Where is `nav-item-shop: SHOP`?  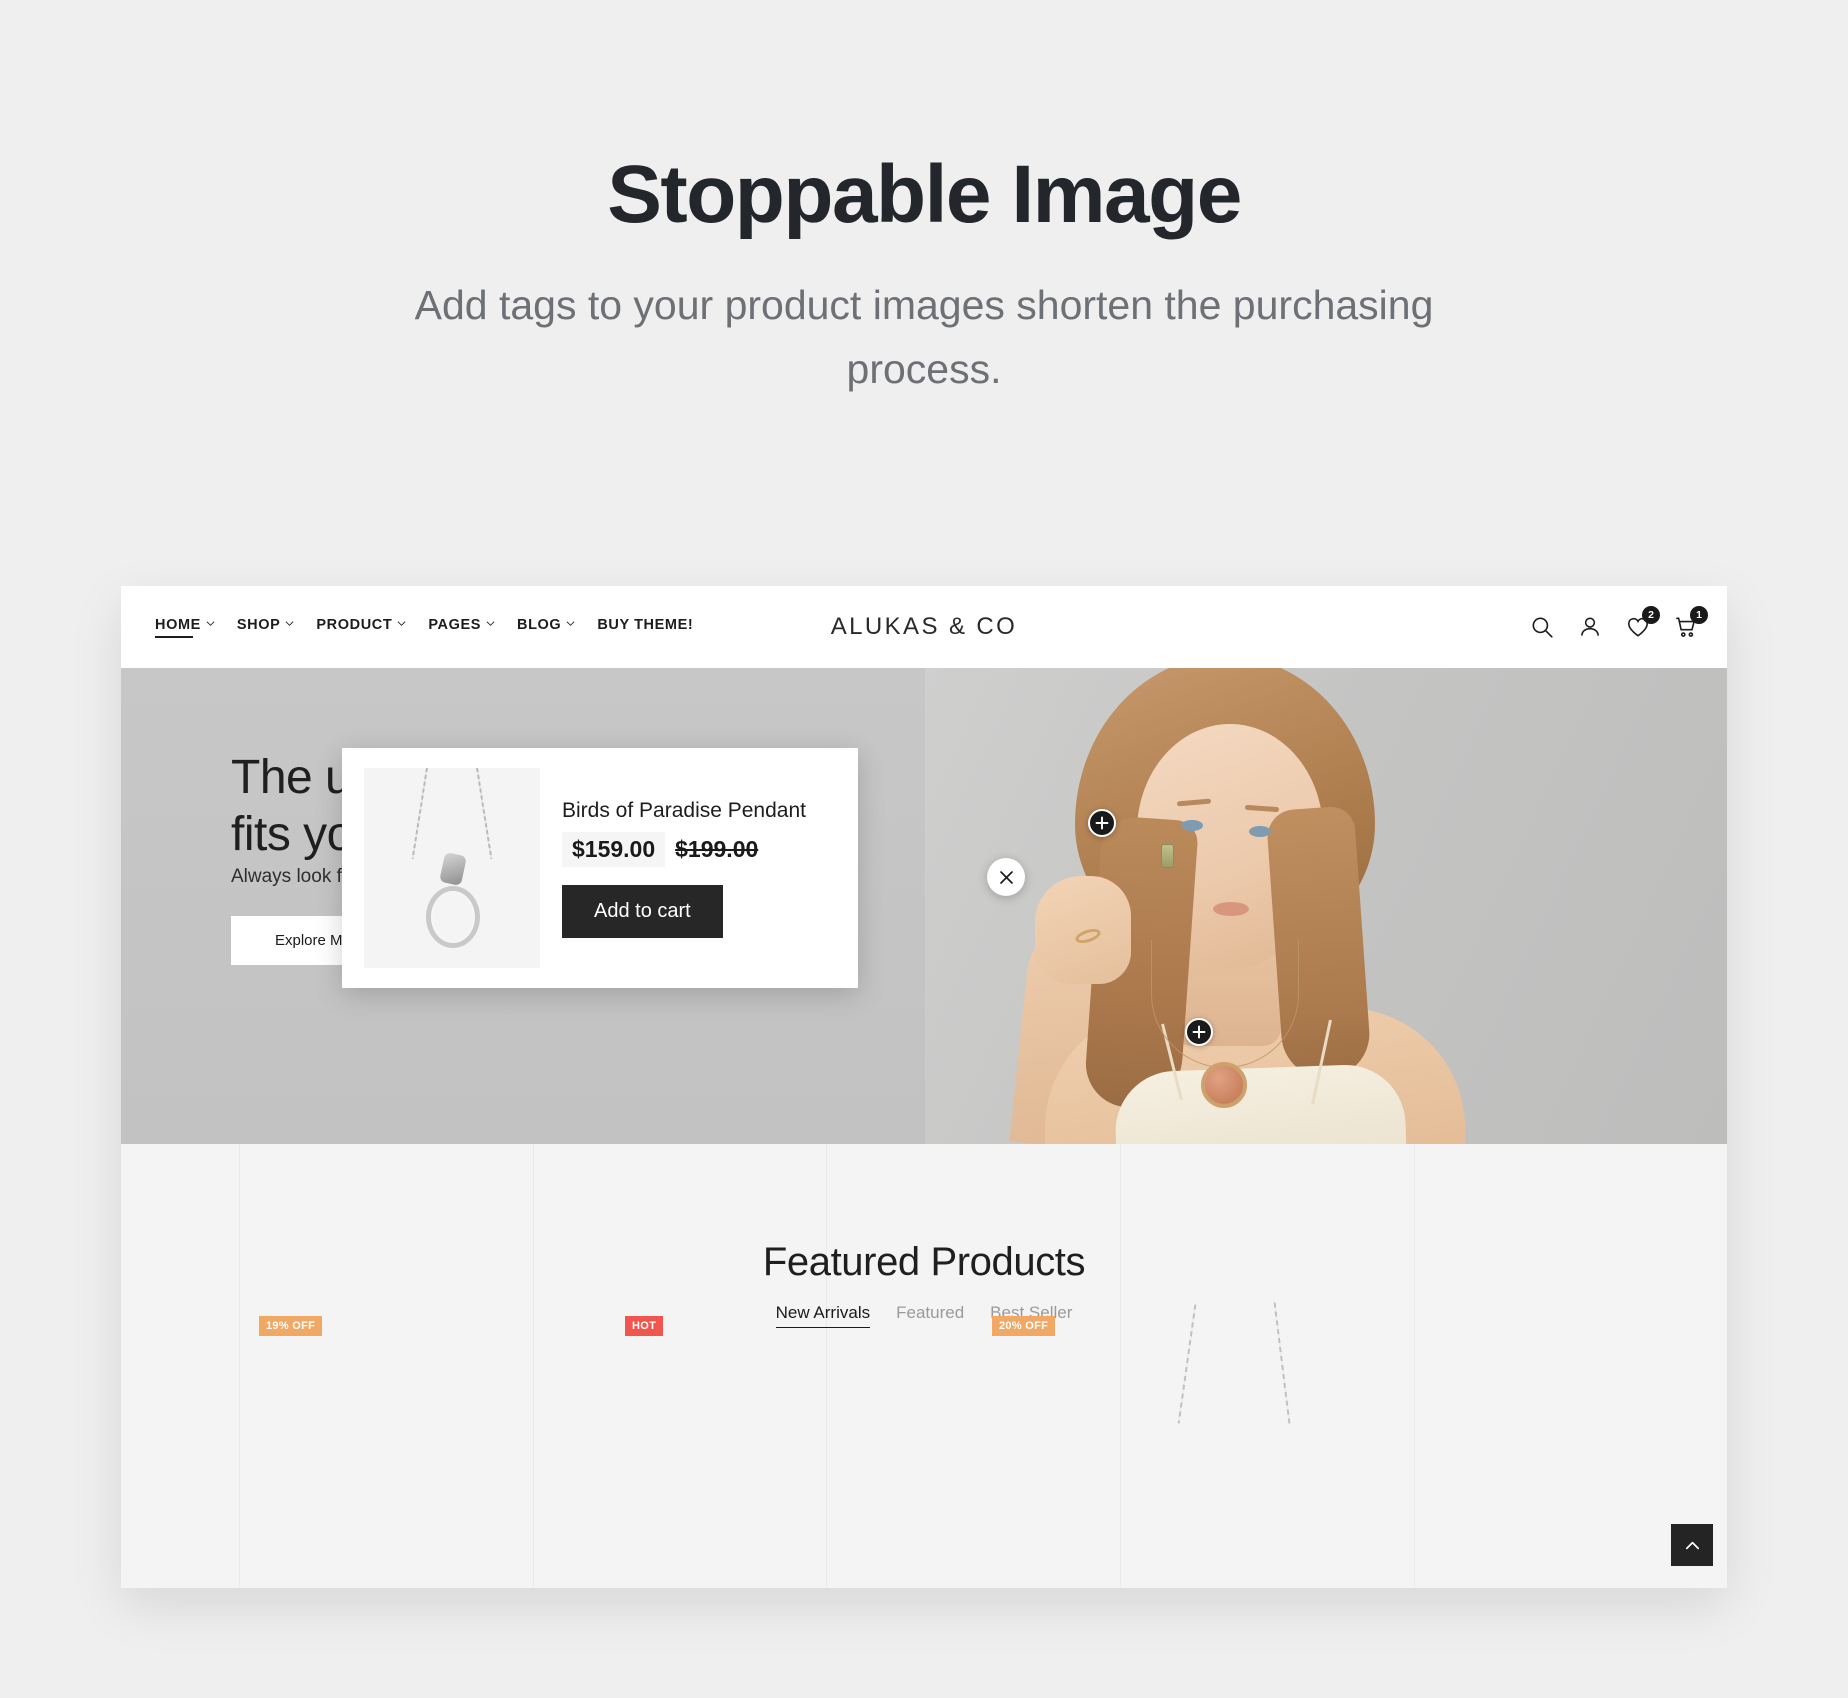
nav-item-shop: SHOP is located at coordinates (266, 627).